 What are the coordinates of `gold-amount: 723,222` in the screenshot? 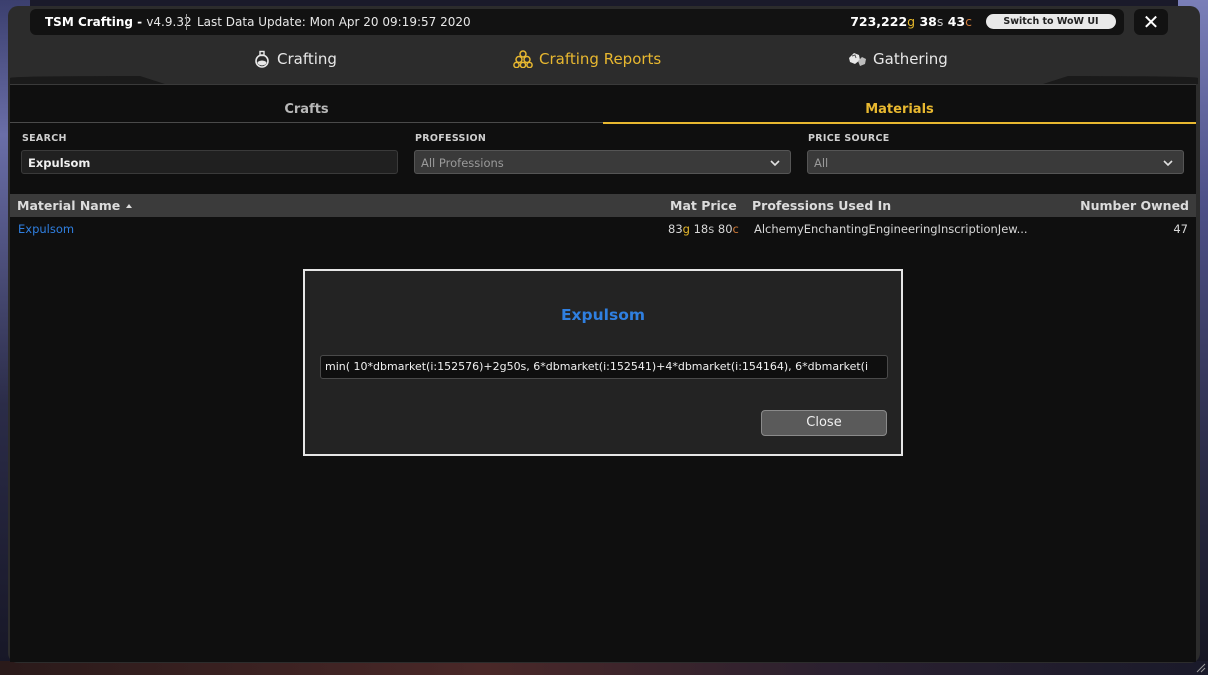 It's located at (879, 21).